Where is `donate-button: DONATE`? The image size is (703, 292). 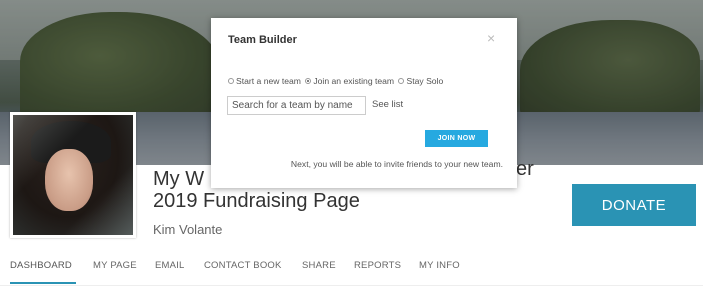
donate-button: DONATE is located at coordinates (634, 205).